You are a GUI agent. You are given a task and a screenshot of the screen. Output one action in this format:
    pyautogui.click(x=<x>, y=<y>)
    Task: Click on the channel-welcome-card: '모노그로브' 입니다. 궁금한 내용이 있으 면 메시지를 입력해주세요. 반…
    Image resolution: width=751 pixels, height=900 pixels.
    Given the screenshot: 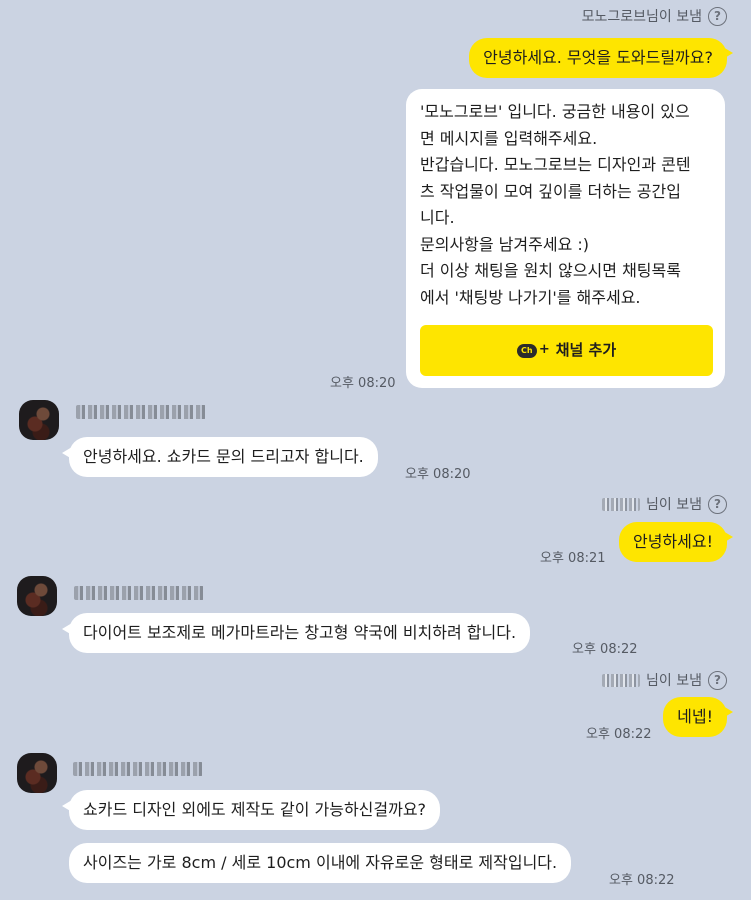 What is the action you would take?
    pyautogui.click(x=565, y=238)
    